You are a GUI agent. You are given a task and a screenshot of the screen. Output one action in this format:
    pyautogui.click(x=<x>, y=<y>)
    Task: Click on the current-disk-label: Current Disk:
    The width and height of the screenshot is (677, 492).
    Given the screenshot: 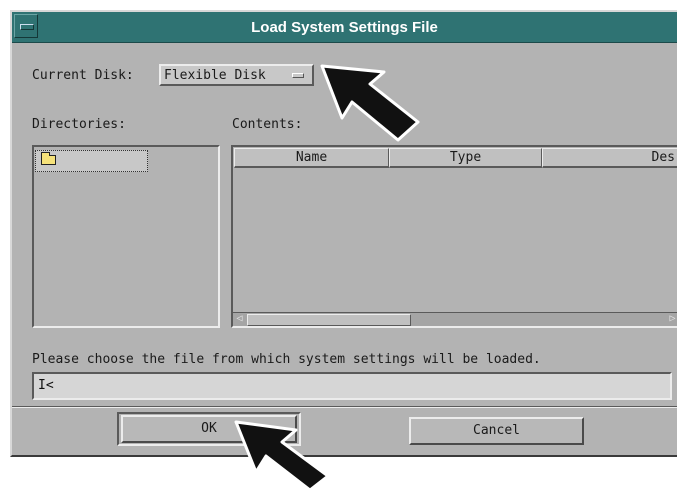 What is the action you would take?
    pyautogui.click(x=83, y=75)
    